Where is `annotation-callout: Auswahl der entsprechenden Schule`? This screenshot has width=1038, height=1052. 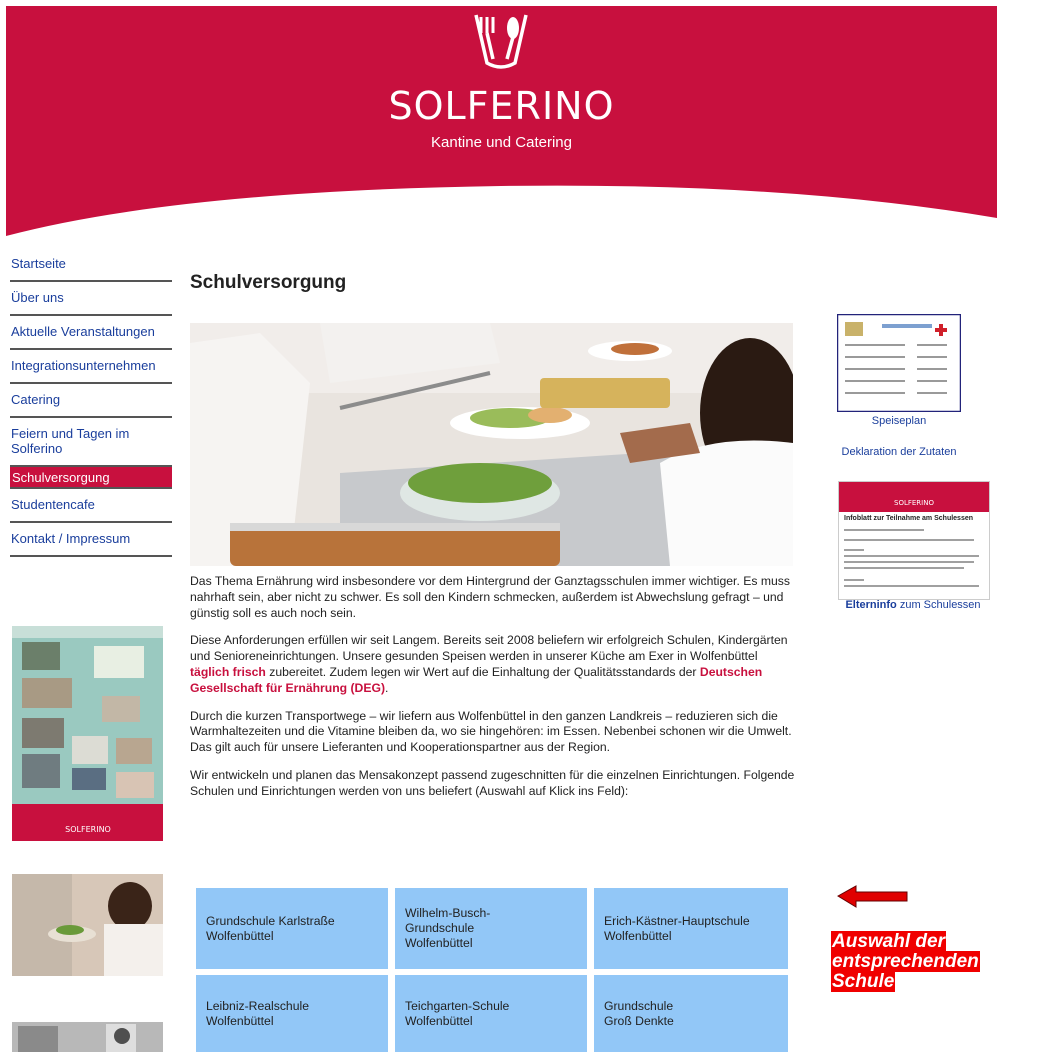 annotation-callout: Auswahl der entsprechenden Schule is located at coordinates (932, 961).